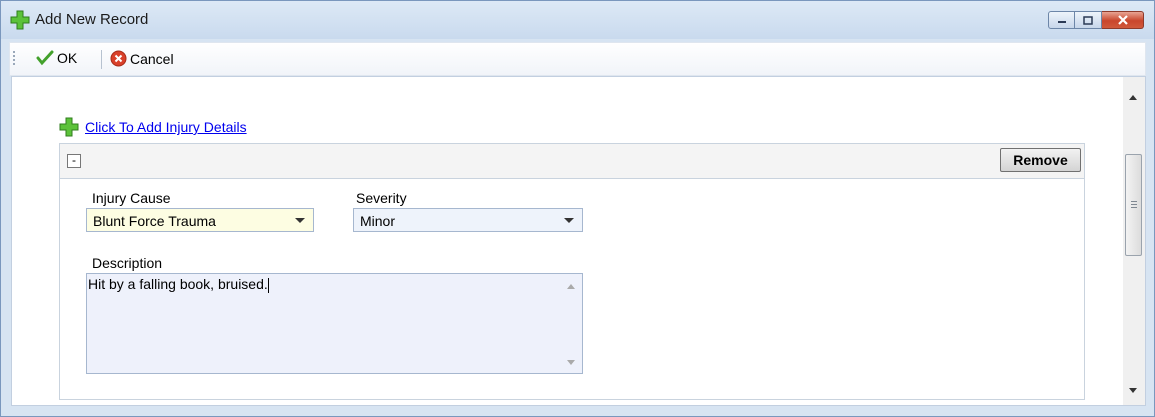  What do you see at coordinates (178, 284) in the screenshot?
I see `description-text: Hit by a falling book, bruised.` at bounding box center [178, 284].